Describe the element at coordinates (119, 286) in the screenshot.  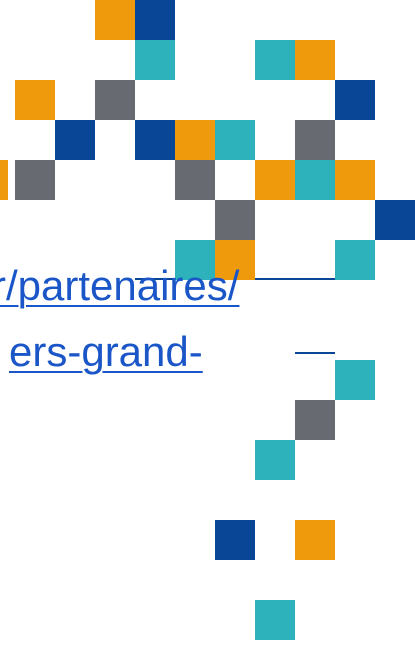
I see `partner-link-line-1: r/partenaires/` at that location.